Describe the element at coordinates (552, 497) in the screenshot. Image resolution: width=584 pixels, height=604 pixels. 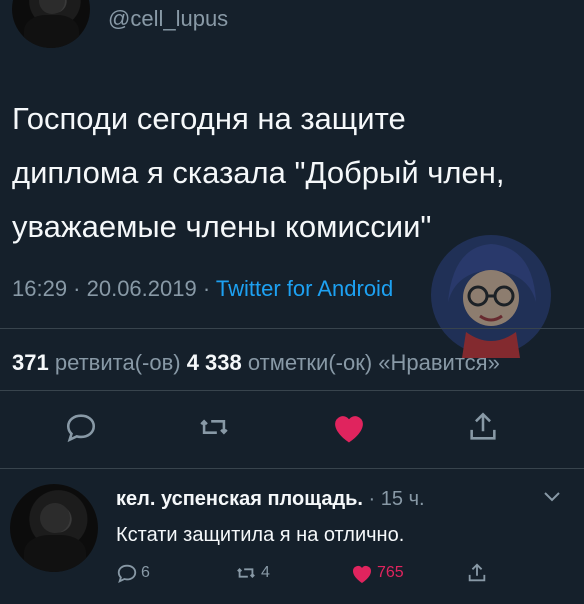
I see `chevron-down-icon` at that location.